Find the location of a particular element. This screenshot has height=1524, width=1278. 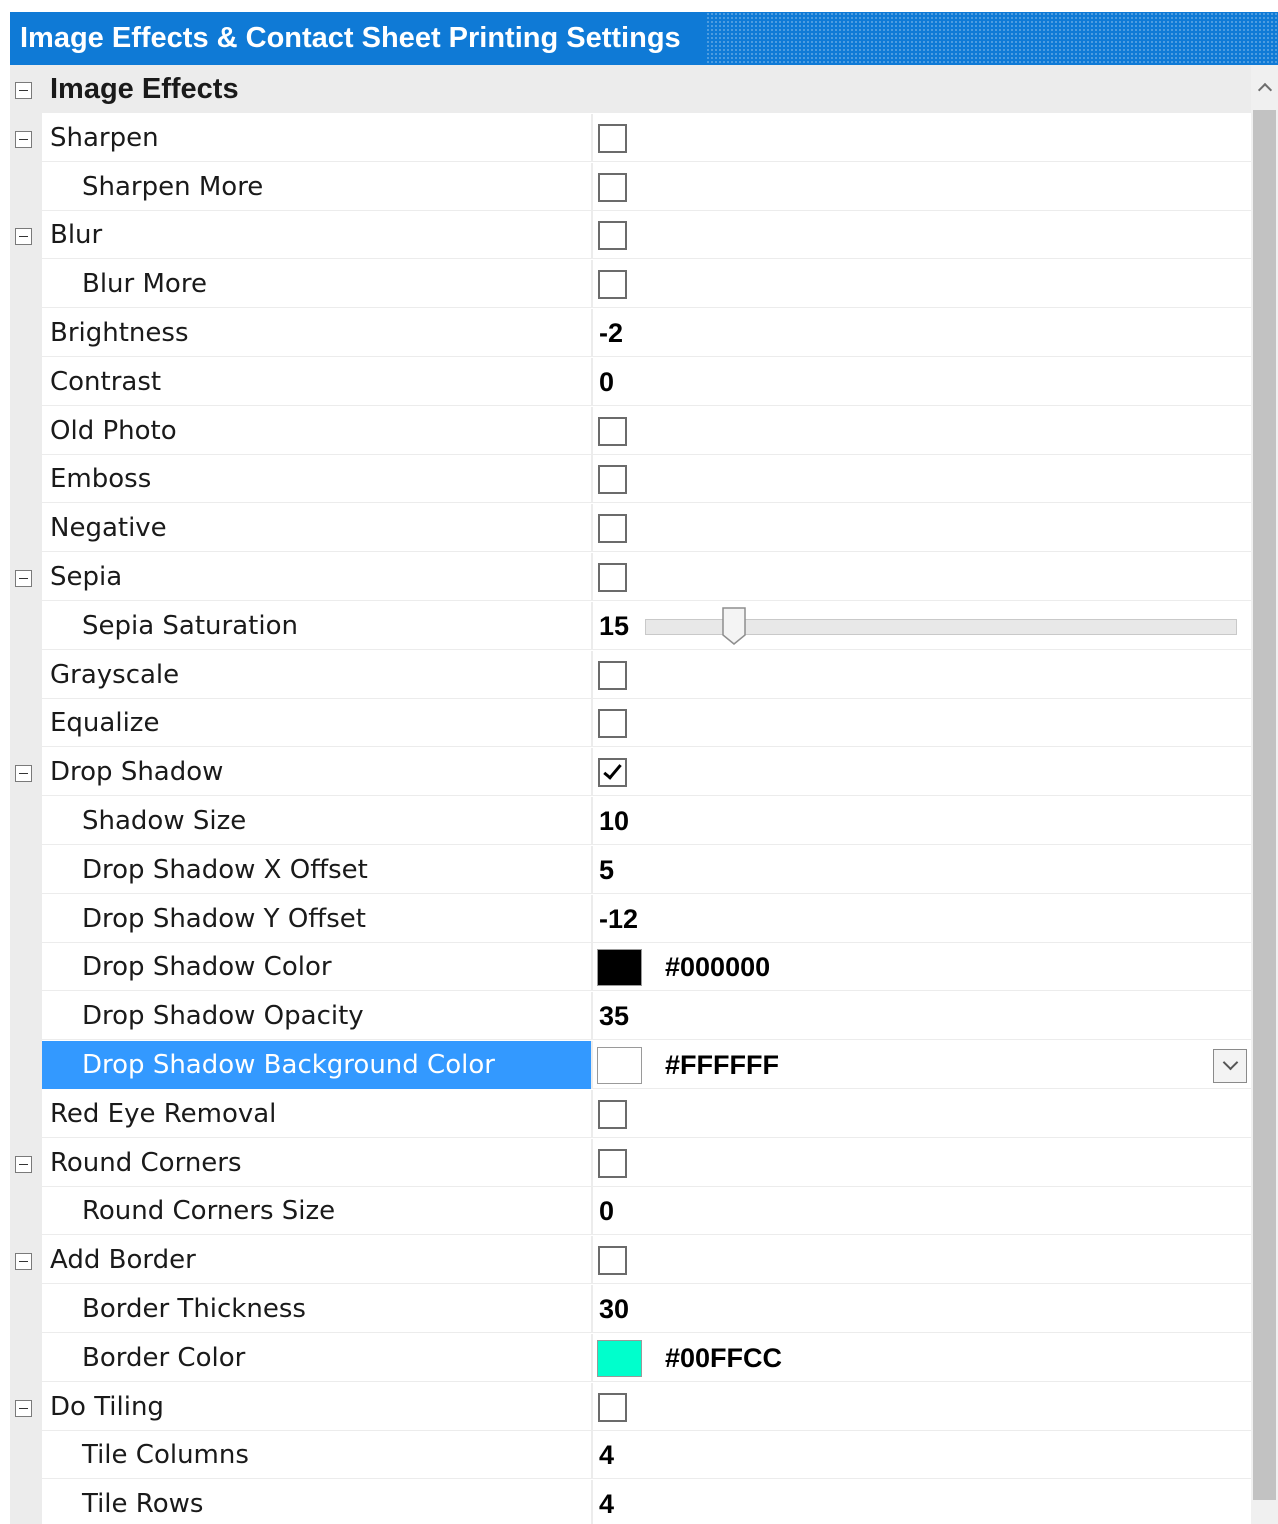

blur-checkbox is located at coordinates (612, 235).